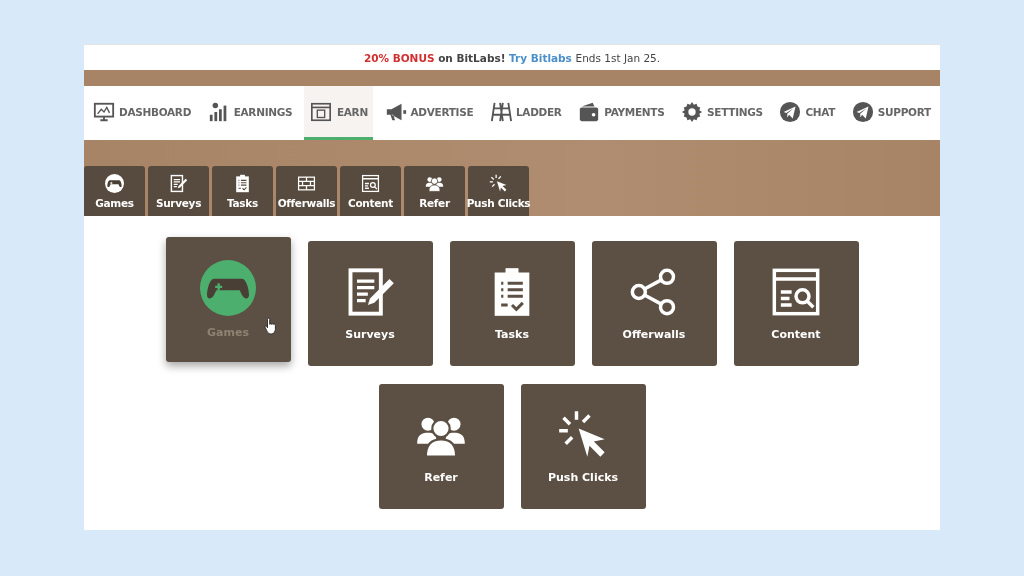 This screenshot has width=1024, height=576. What do you see at coordinates (525, 113) in the screenshot?
I see `nav-tab: LADDER` at bounding box center [525, 113].